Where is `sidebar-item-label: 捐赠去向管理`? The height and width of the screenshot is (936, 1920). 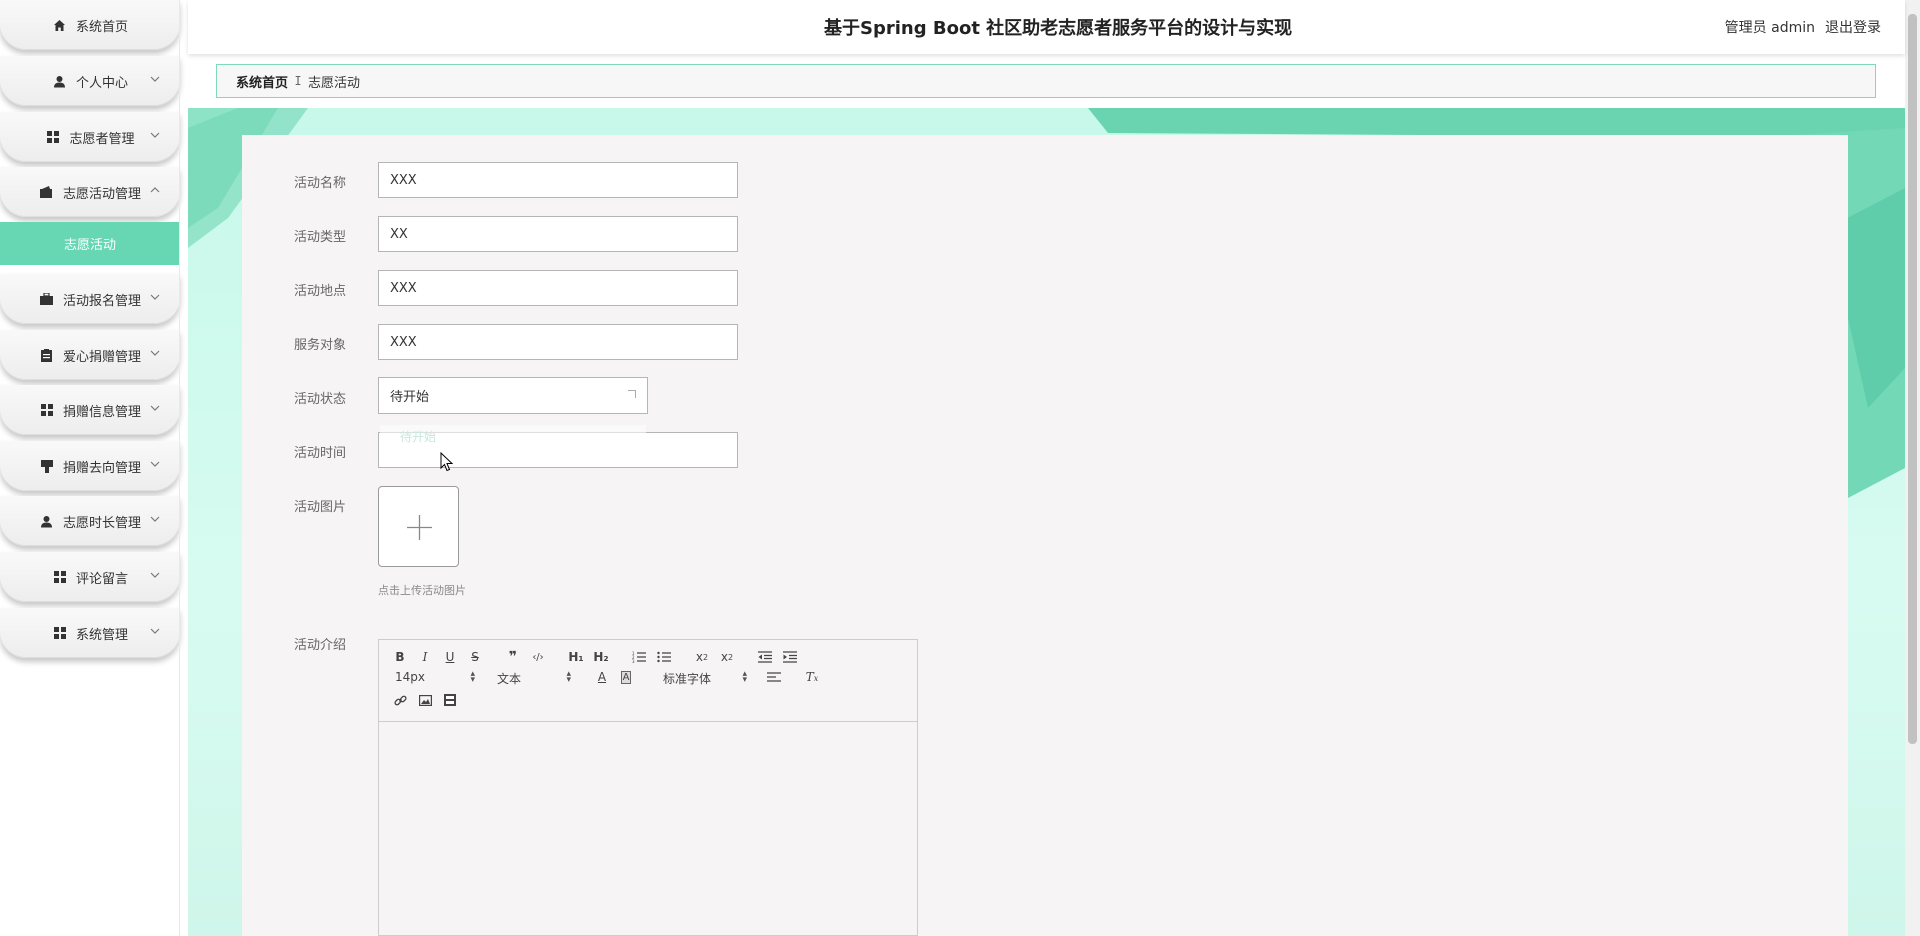
sidebar-item-label: 捐赠去向管理 is located at coordinates (101, 468).